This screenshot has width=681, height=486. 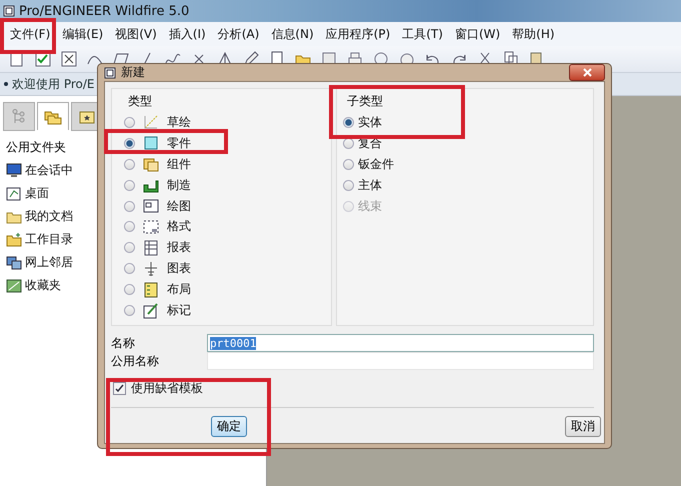 I want to click on option-label: 零件, so click(x=179, y=143).